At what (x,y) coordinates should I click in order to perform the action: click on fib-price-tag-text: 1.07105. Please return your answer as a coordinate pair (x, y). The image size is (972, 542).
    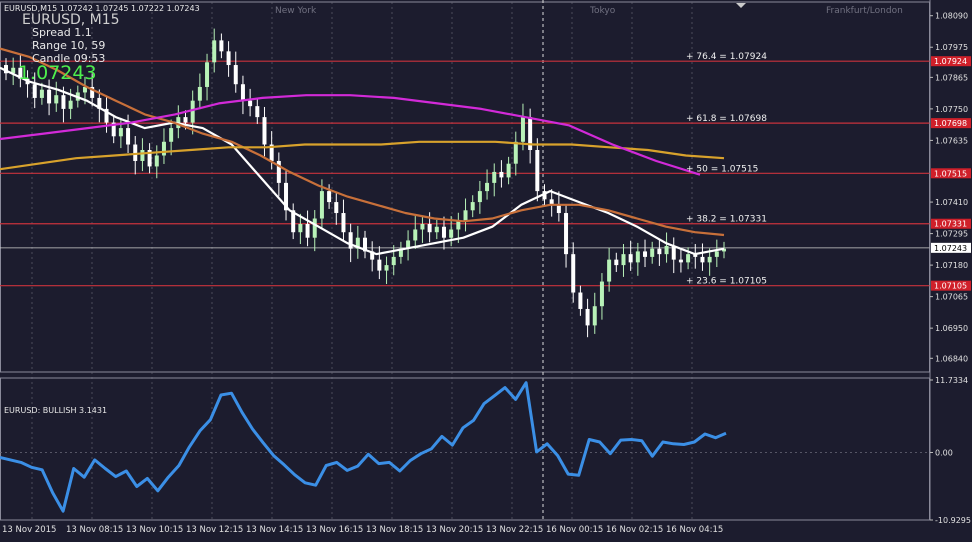
    Looking at the image, I should click on (950, 286).